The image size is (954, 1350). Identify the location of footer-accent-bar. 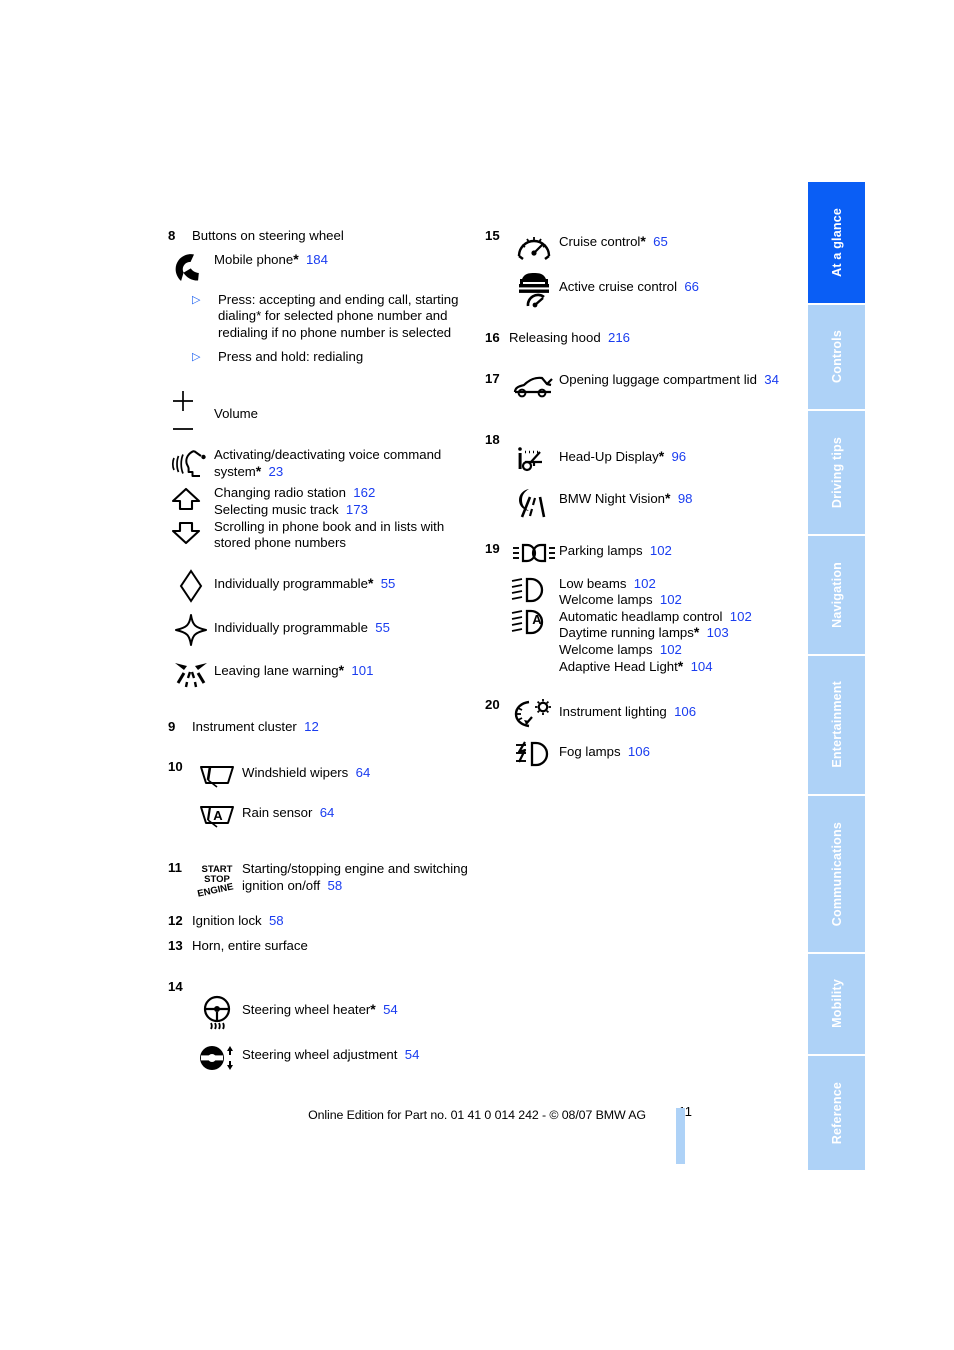
(680, 1136).